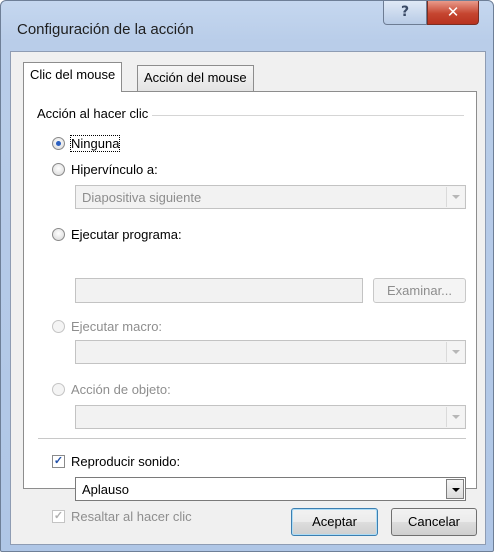  Describe the element at coordinates (114, 169) in the screenshot. I see `radio-hipervinculo-label: Hipervínculo a:` at that location.